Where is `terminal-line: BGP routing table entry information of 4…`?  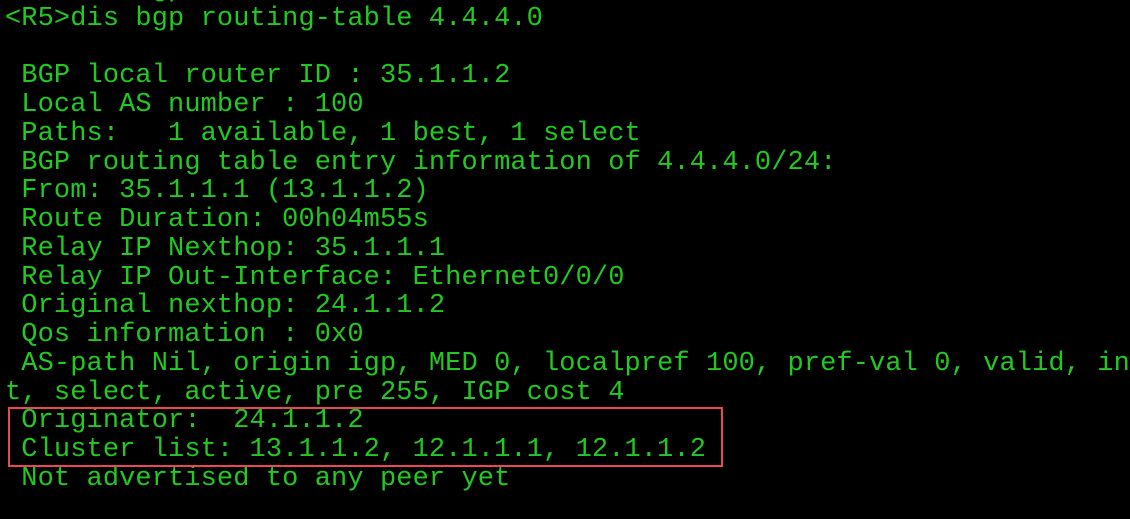
terminal-line: BGP routing table entry information of 4… is located at coordinates (421, 162).